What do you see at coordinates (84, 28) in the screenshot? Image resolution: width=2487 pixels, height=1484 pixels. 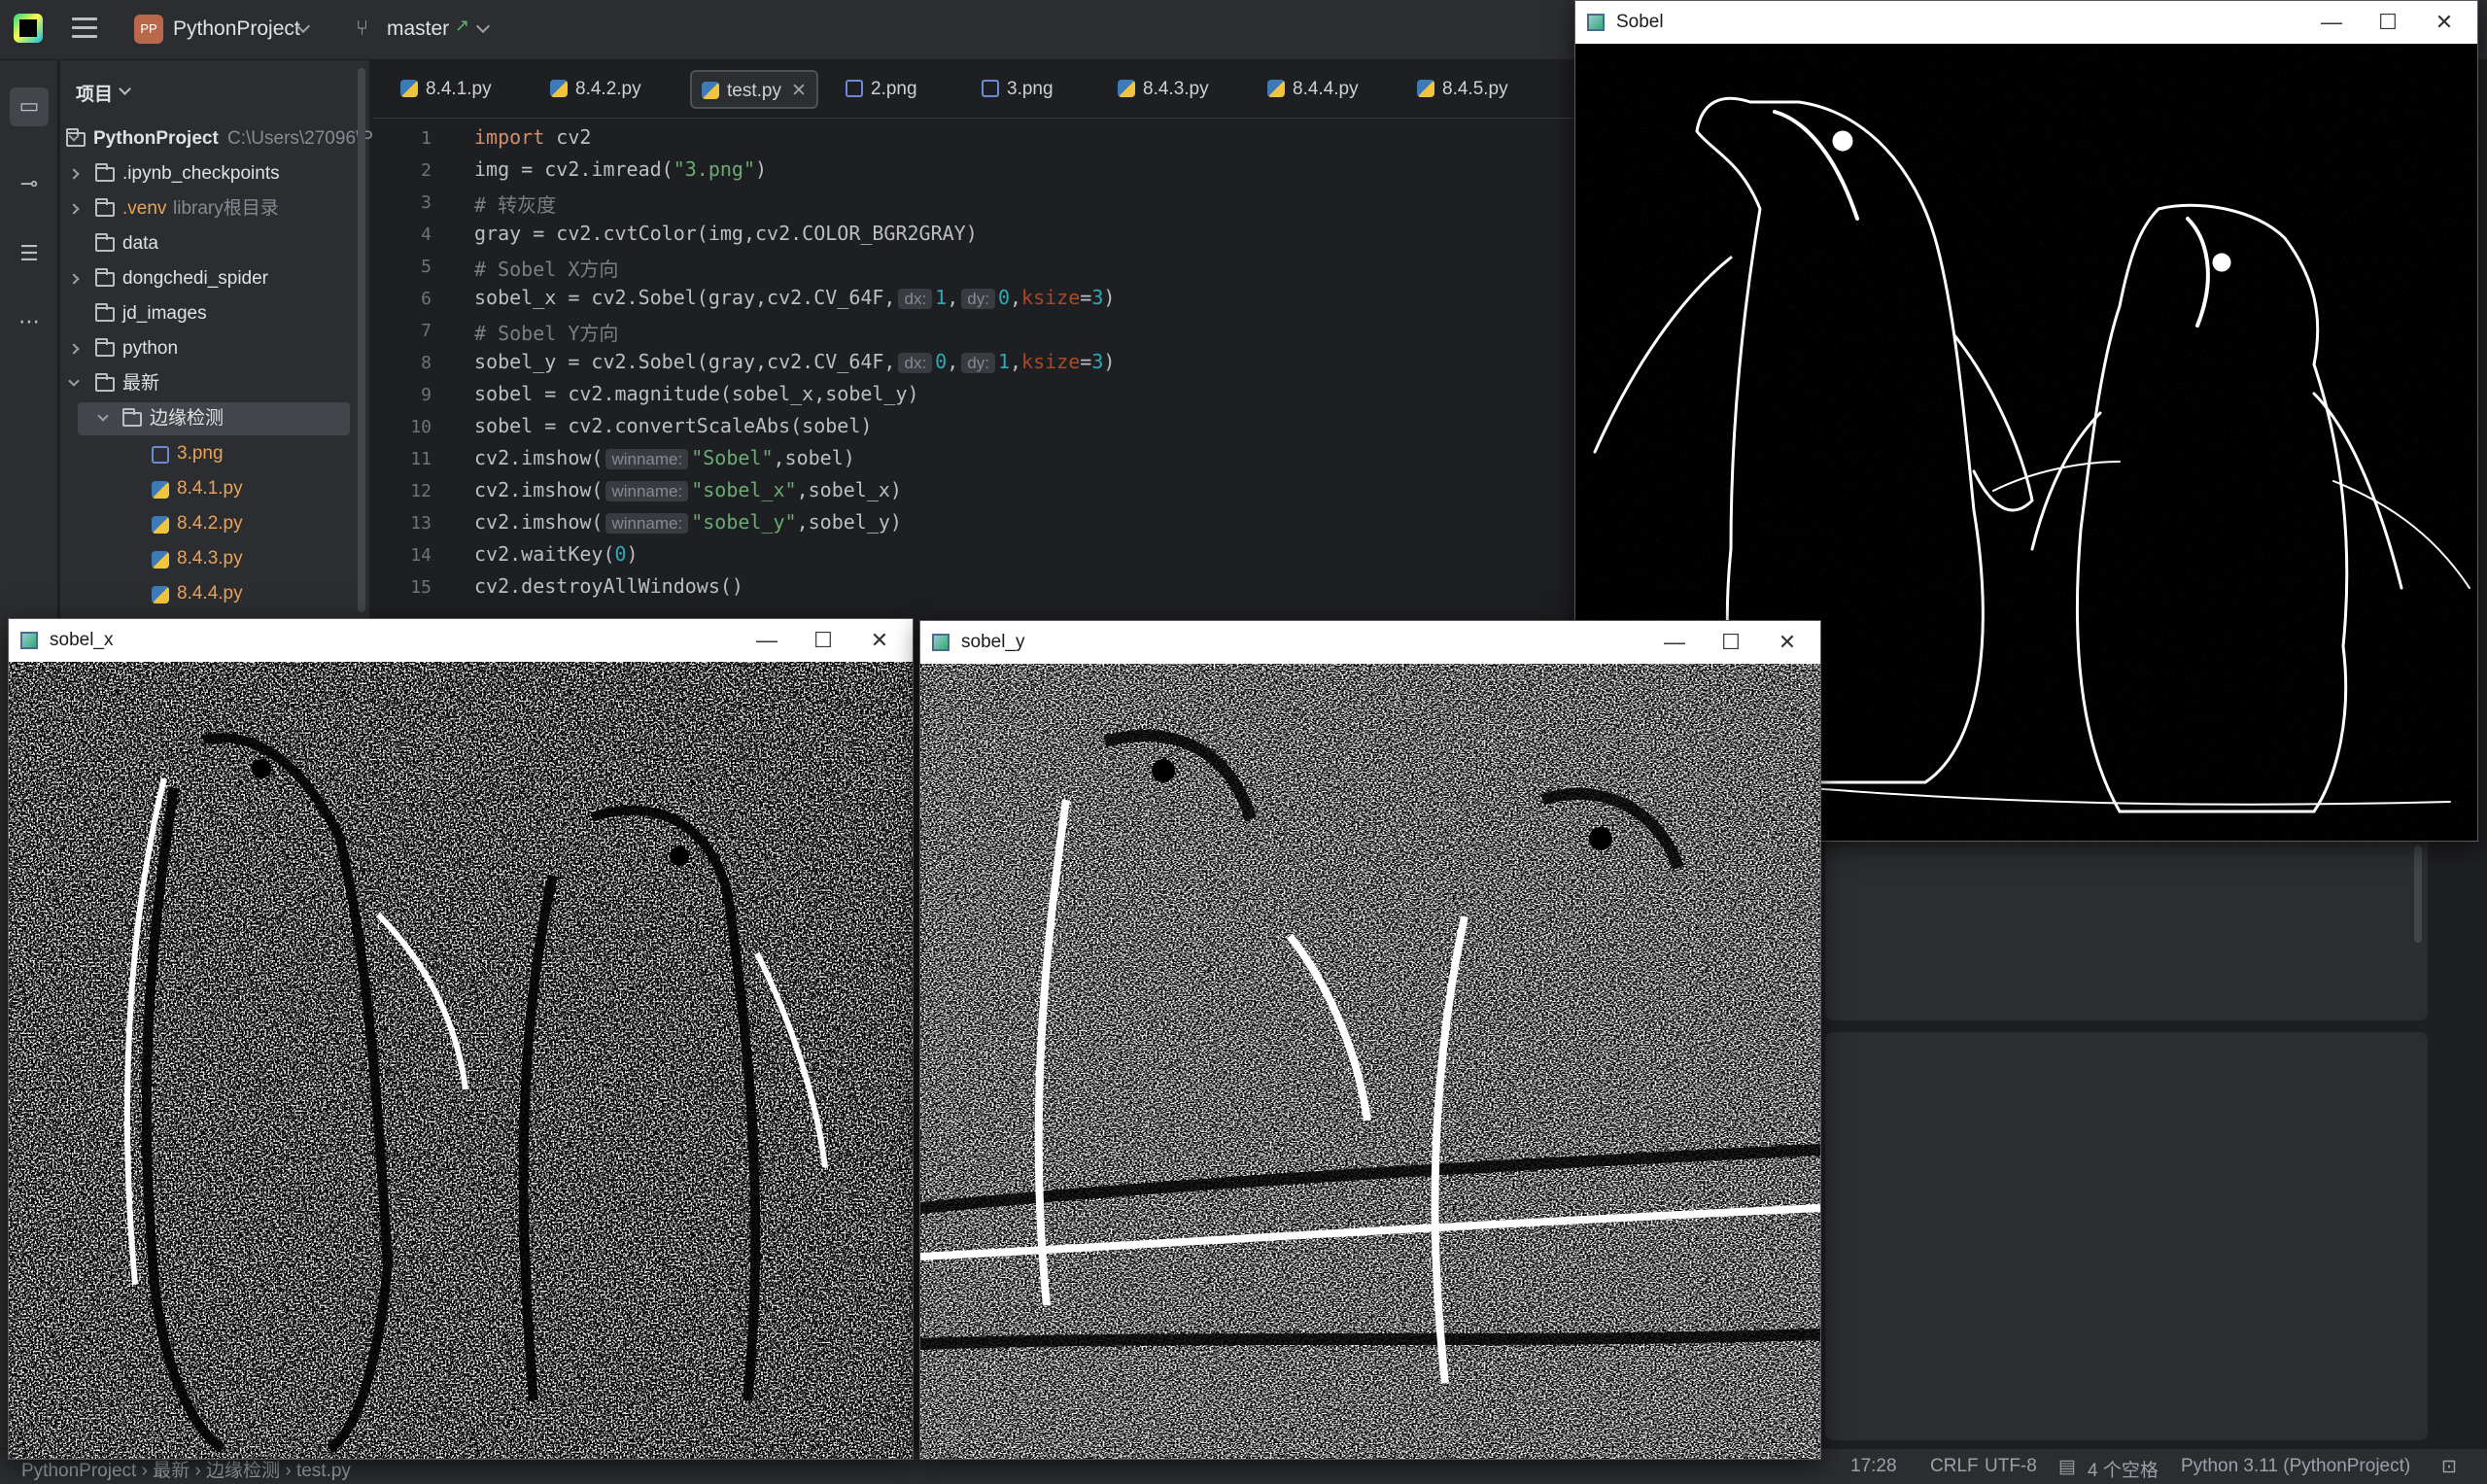 I see `main-menu-icon` at bounding box center [84, 28].